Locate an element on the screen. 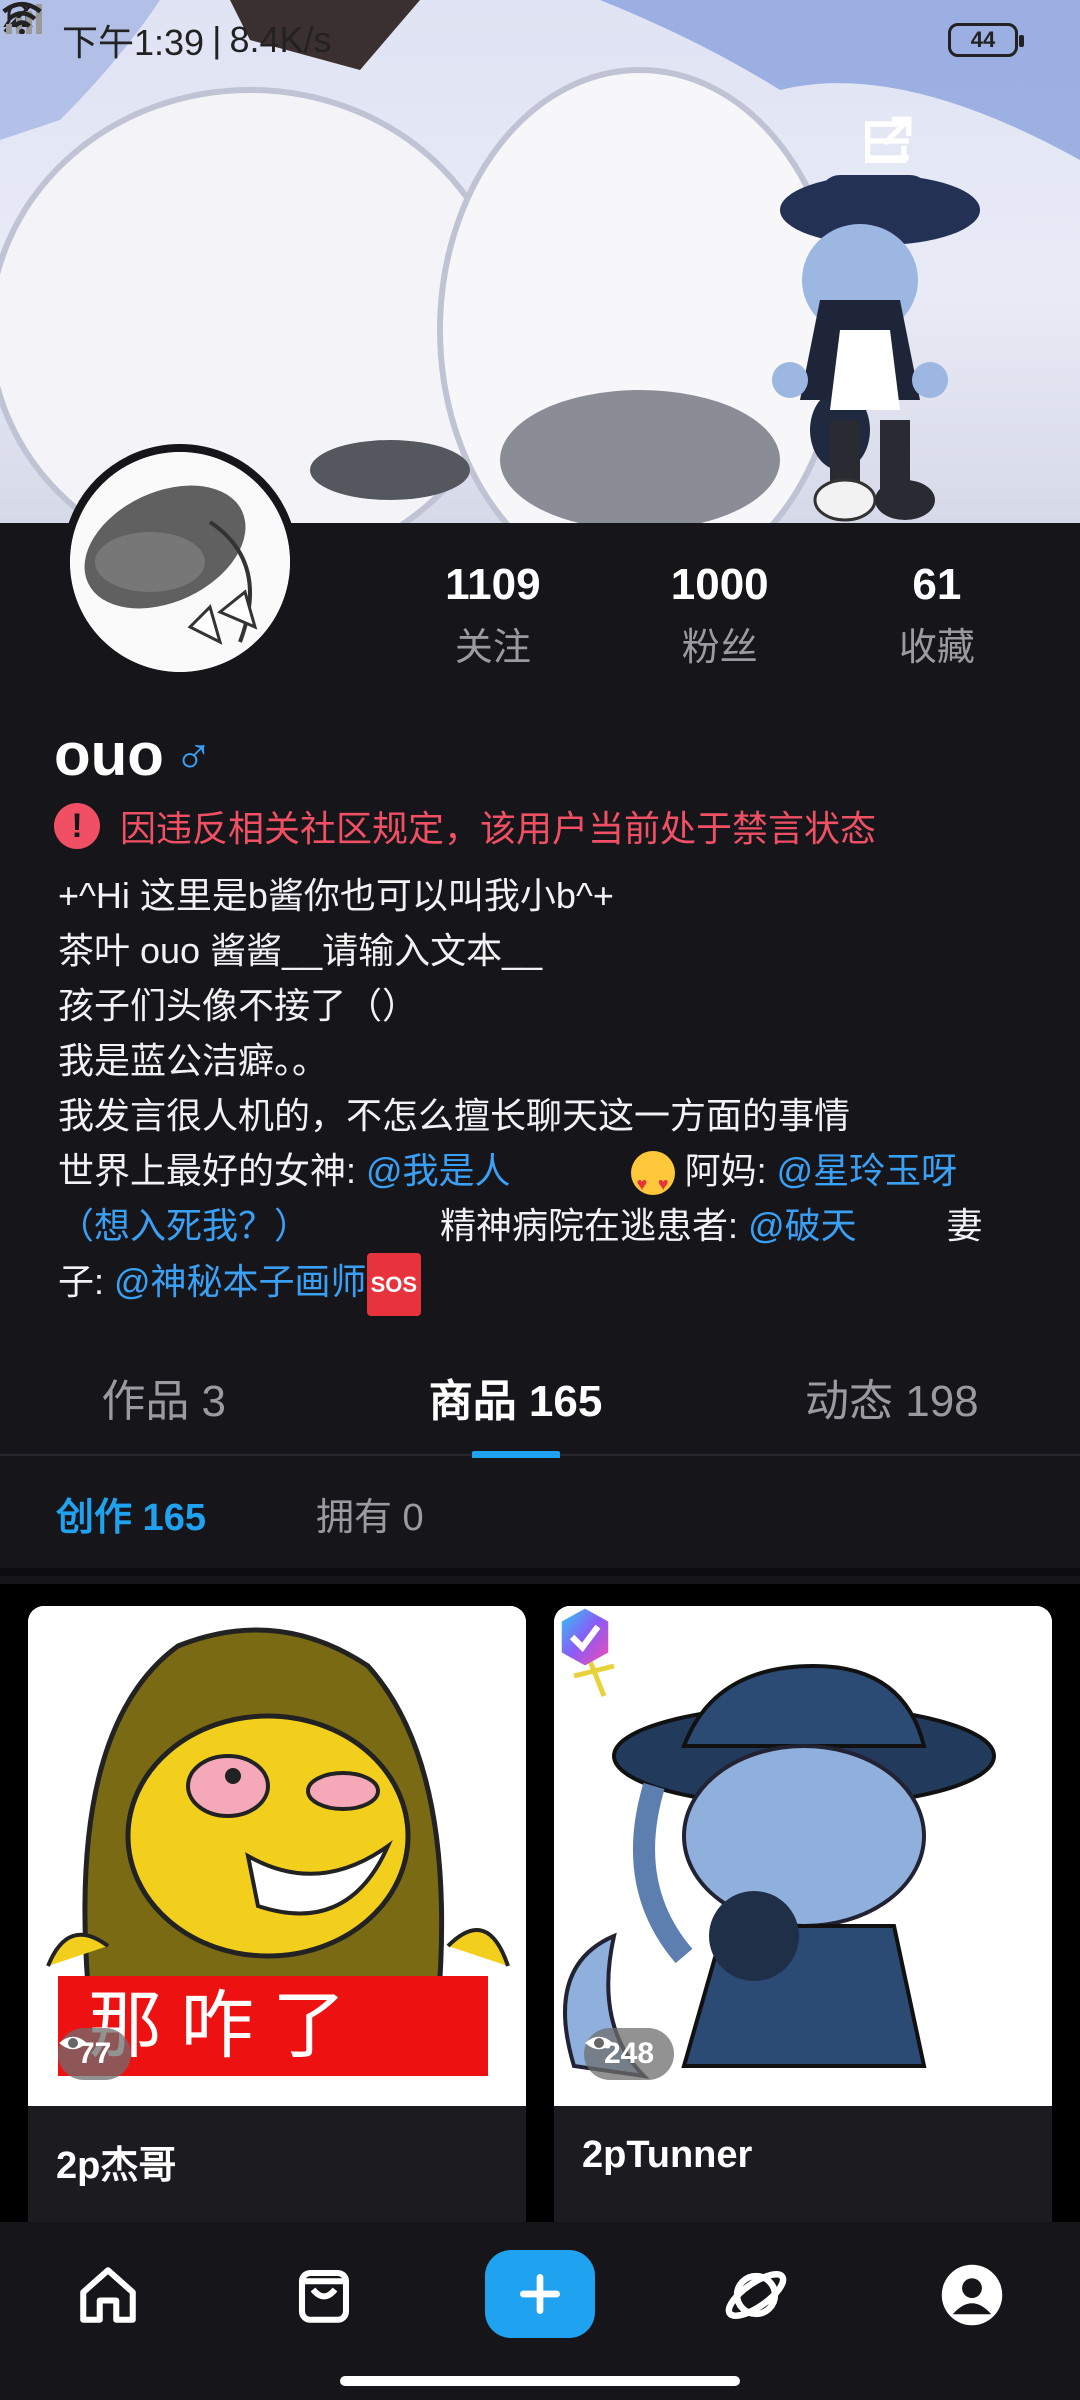 Image resolution: width=1080 pixels, height=2400 pixels. product-subtabs: 创作 165 拥有 0 is located at coordinates (540, 1517).